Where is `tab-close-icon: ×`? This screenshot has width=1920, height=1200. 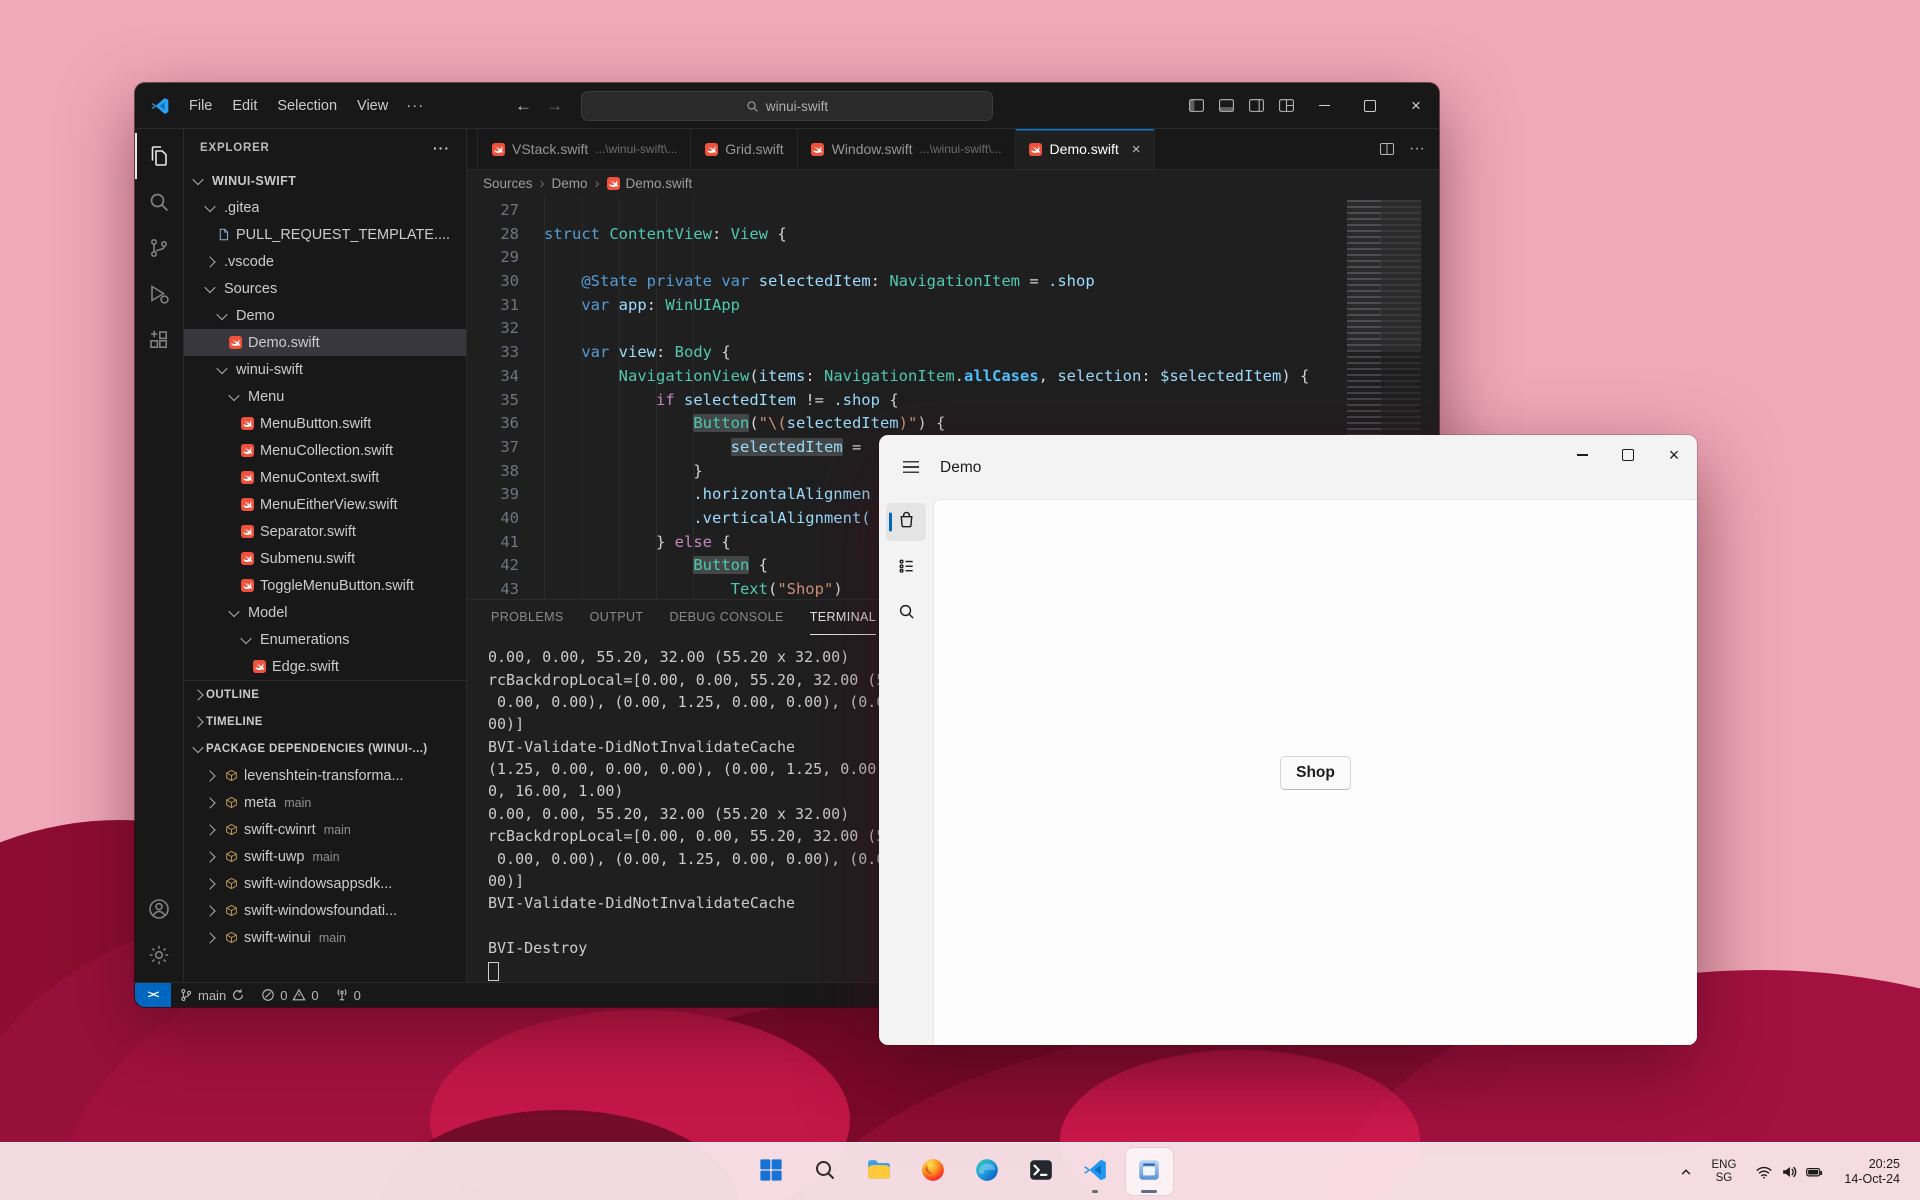 tab-close-icon: × is located at coordinates (1136, 149).